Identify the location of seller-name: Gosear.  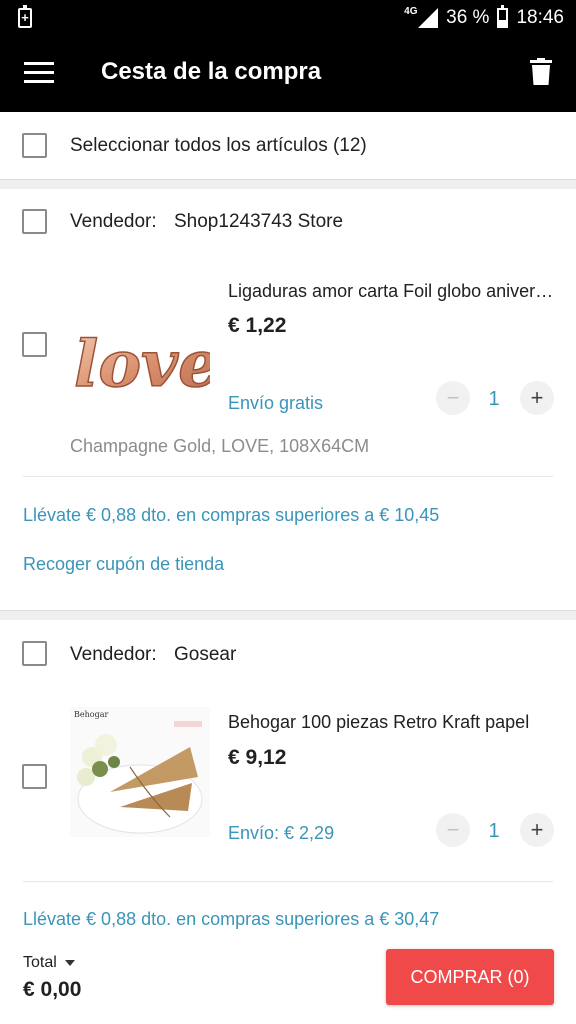
(205, 655).